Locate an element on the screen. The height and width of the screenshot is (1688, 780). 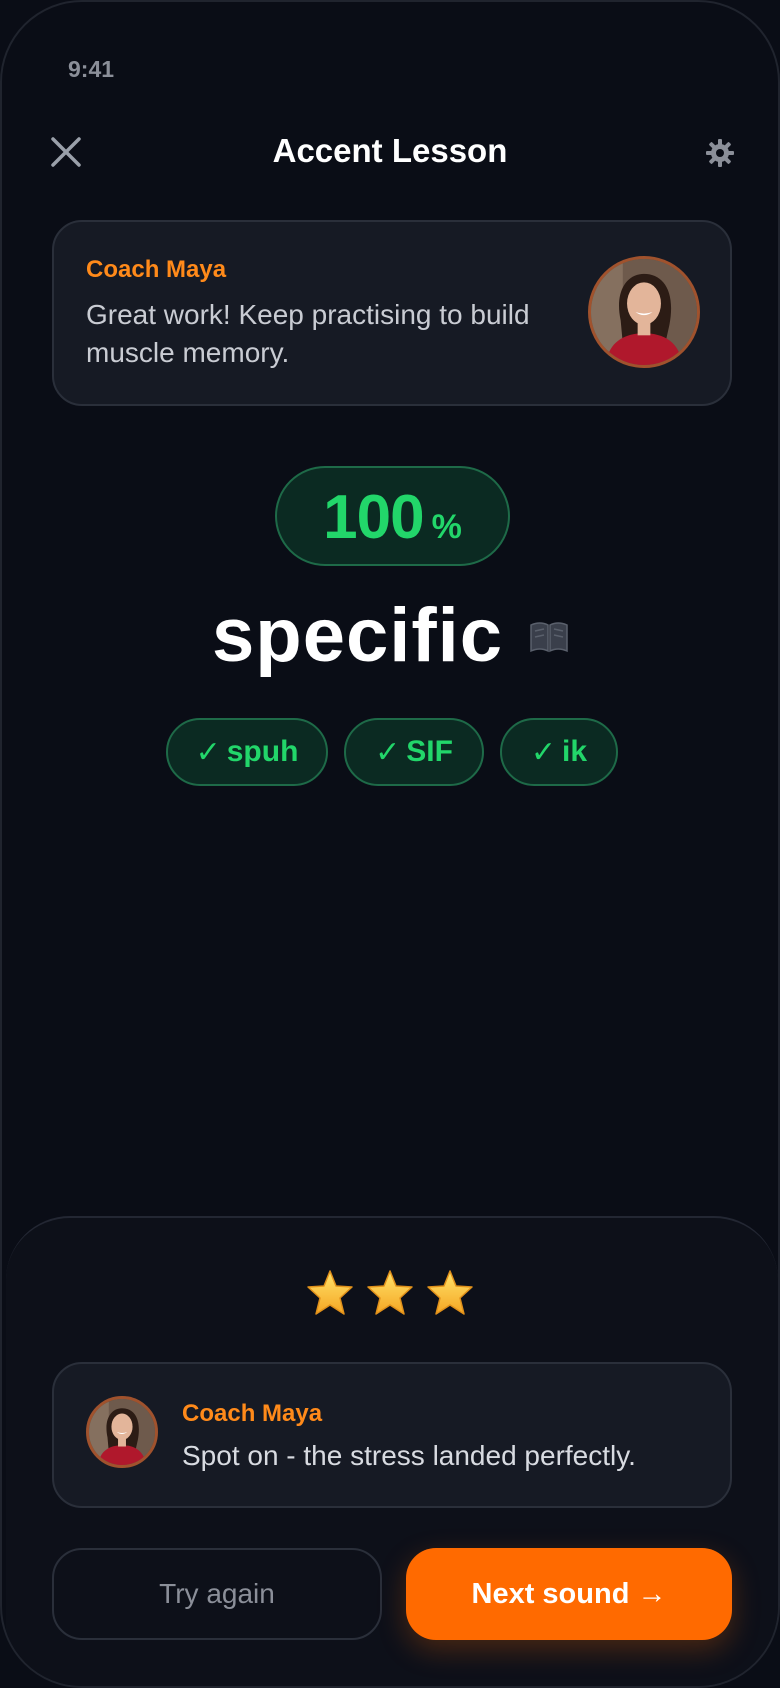
star-rating is located at coordinates (390, 1296).